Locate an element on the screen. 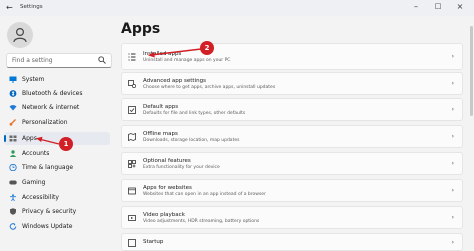  annotation-overlay is located at coordinates (119, 96).